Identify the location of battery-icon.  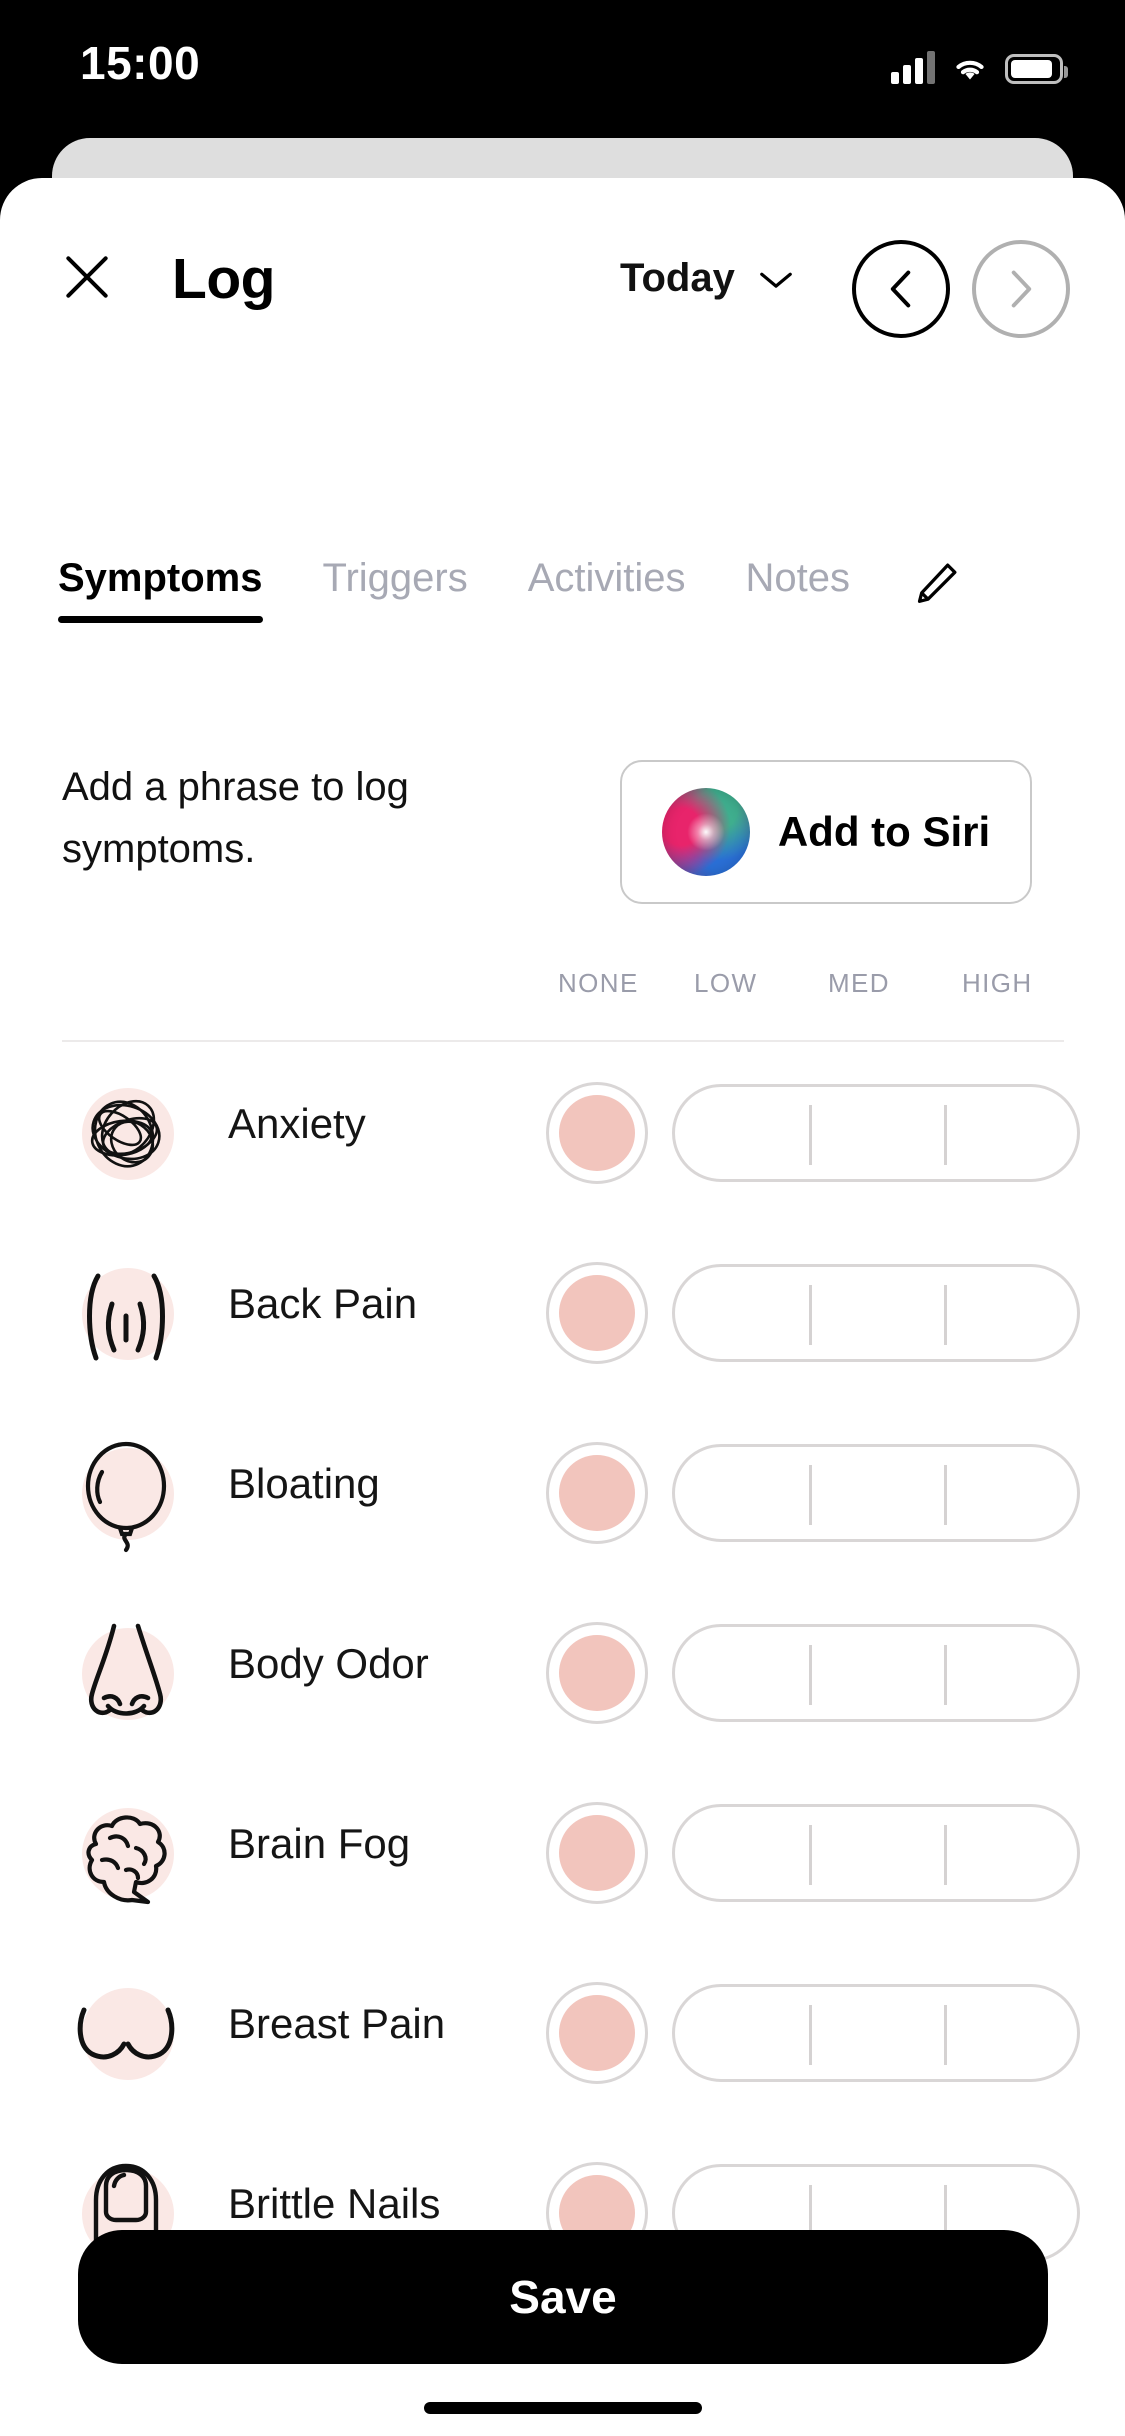
(1036, 69).